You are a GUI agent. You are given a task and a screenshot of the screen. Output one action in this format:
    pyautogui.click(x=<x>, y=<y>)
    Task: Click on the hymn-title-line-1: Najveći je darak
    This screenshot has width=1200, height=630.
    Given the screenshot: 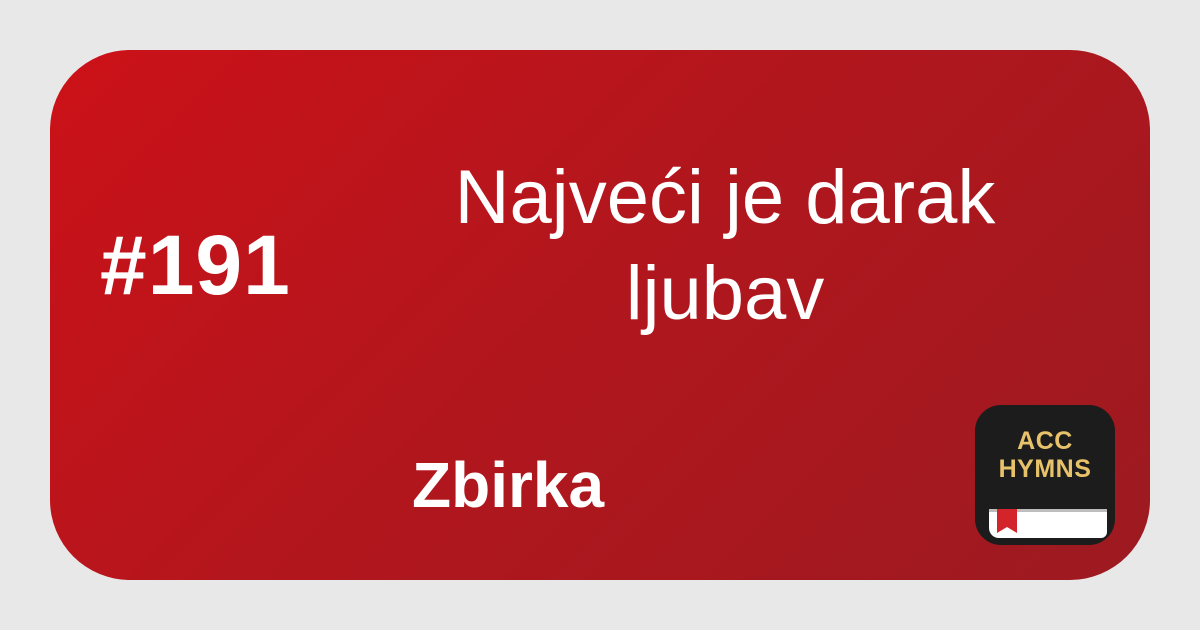 What is the action you would take?
    pyautogui.click(x=725, y=197)
    